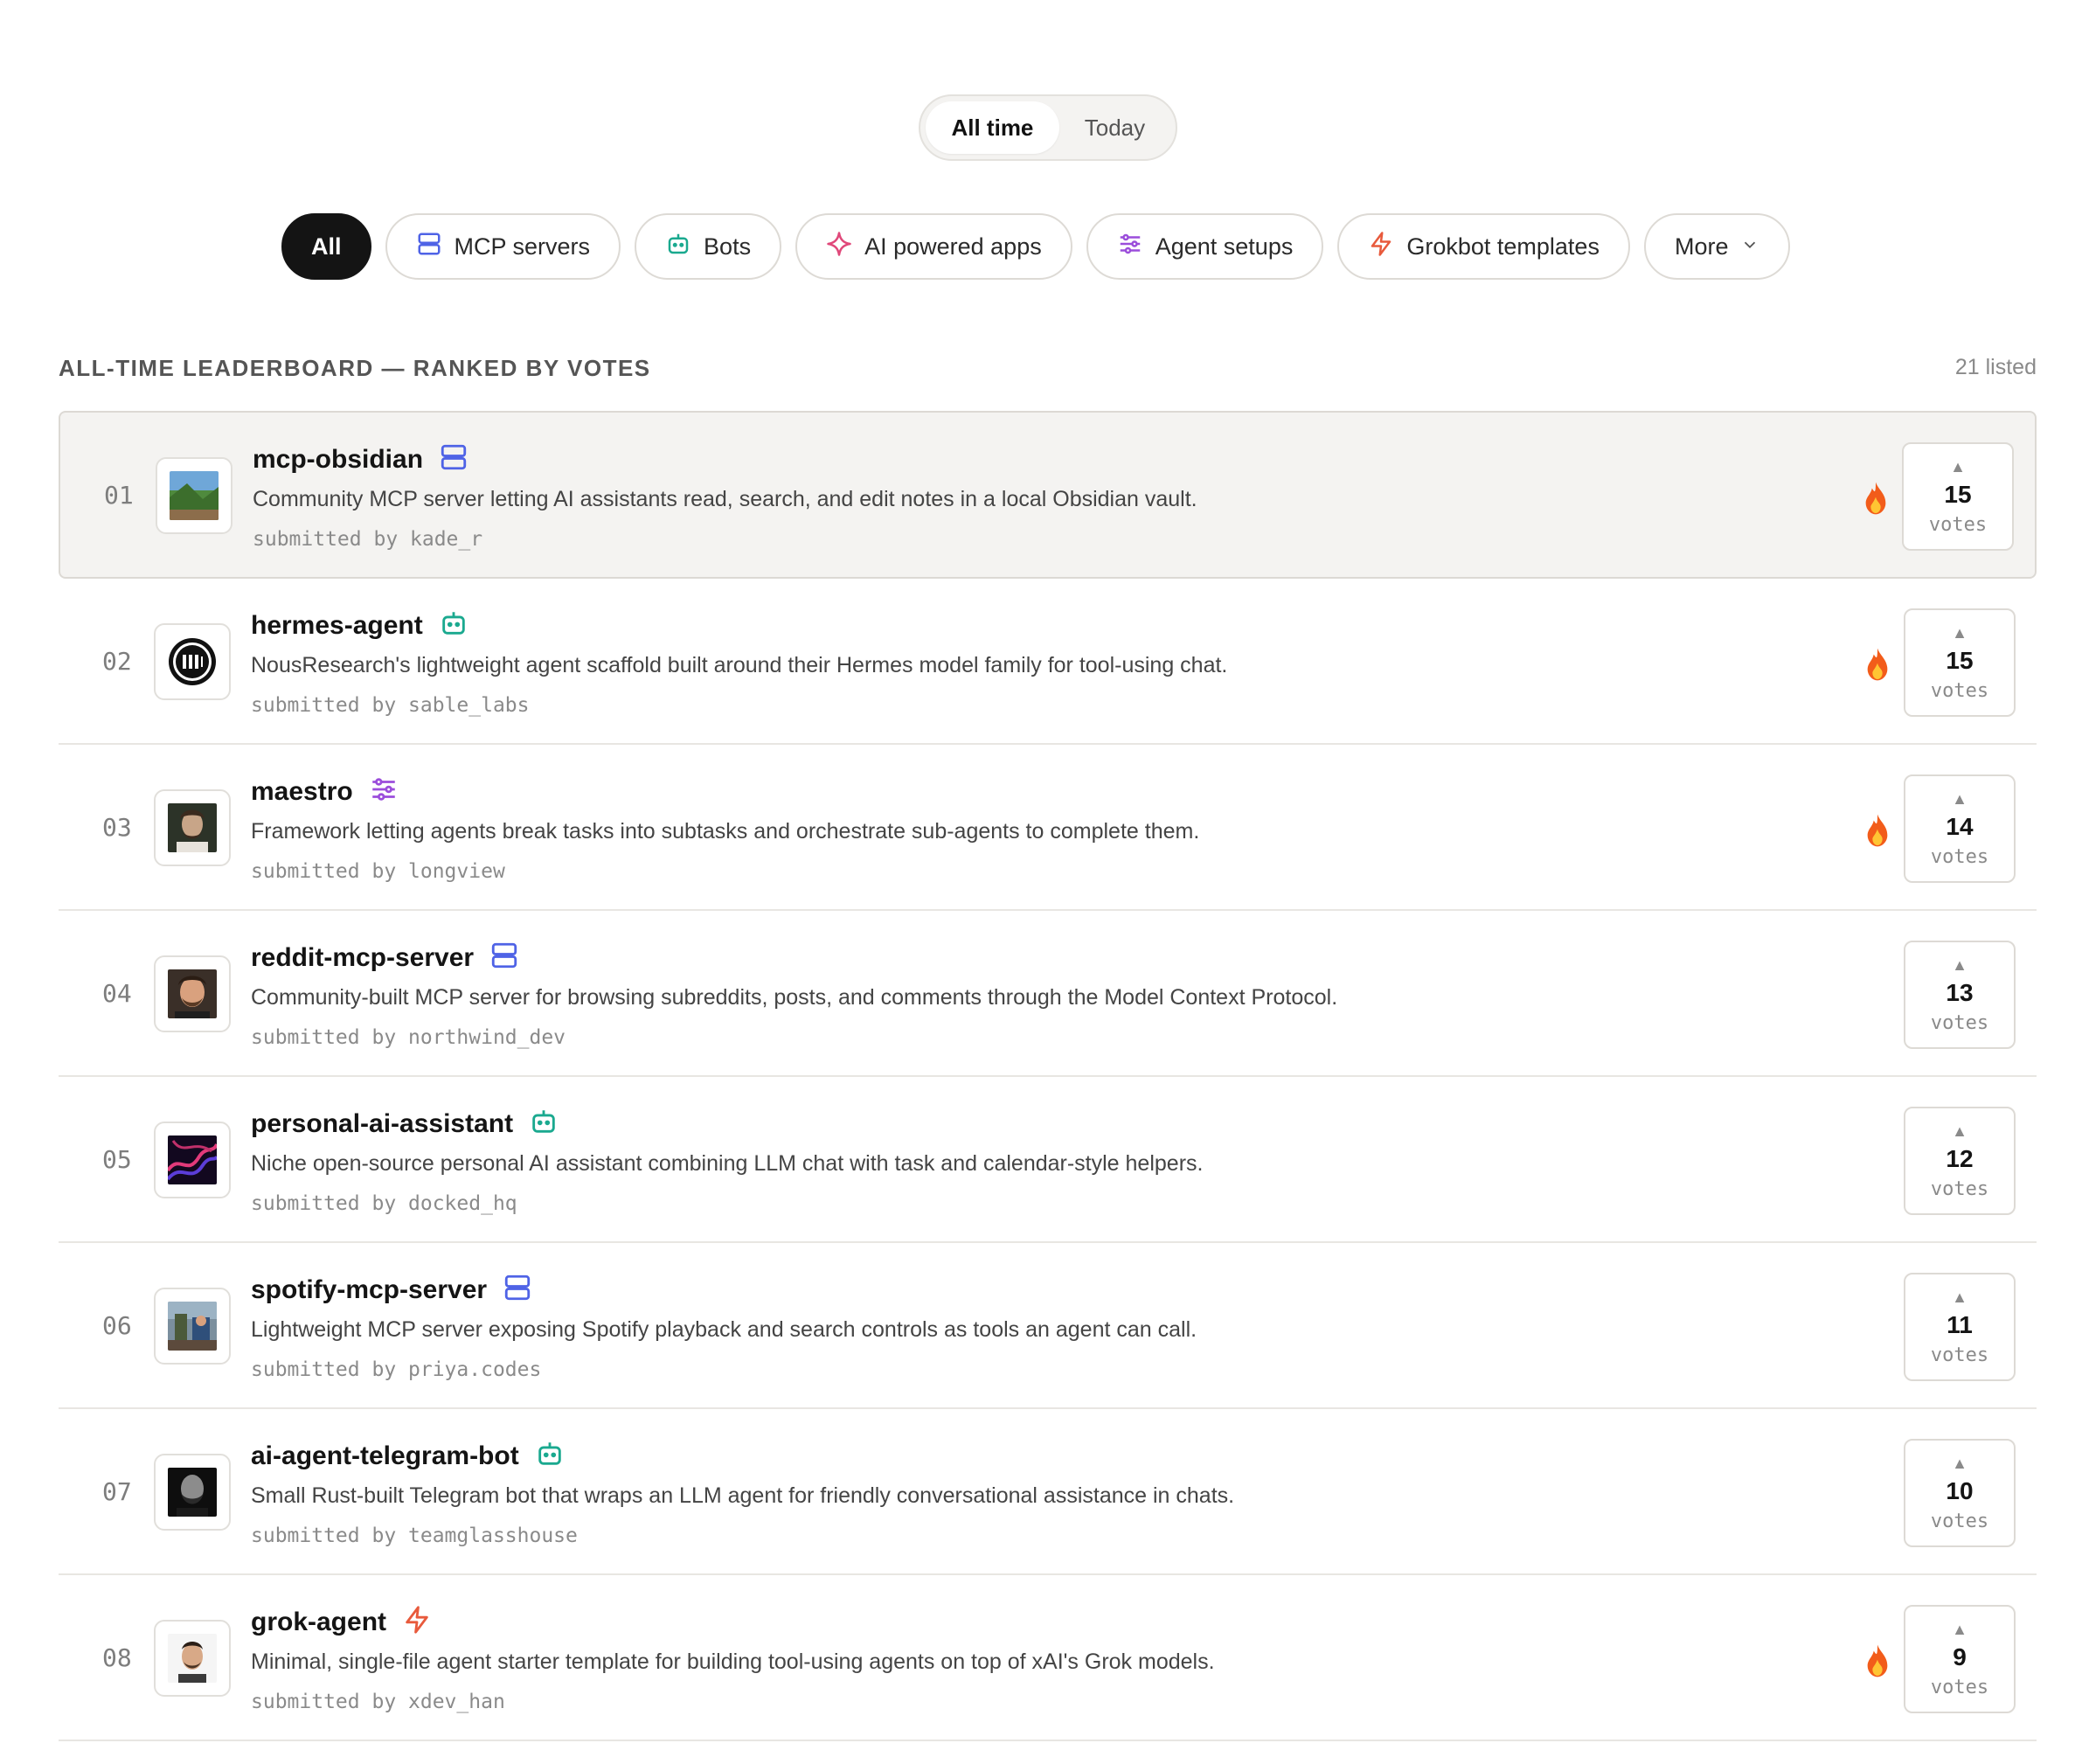  Describe the element at coordinates (1381, 247) in the screenshot. I see `bolt-icon` at that location.